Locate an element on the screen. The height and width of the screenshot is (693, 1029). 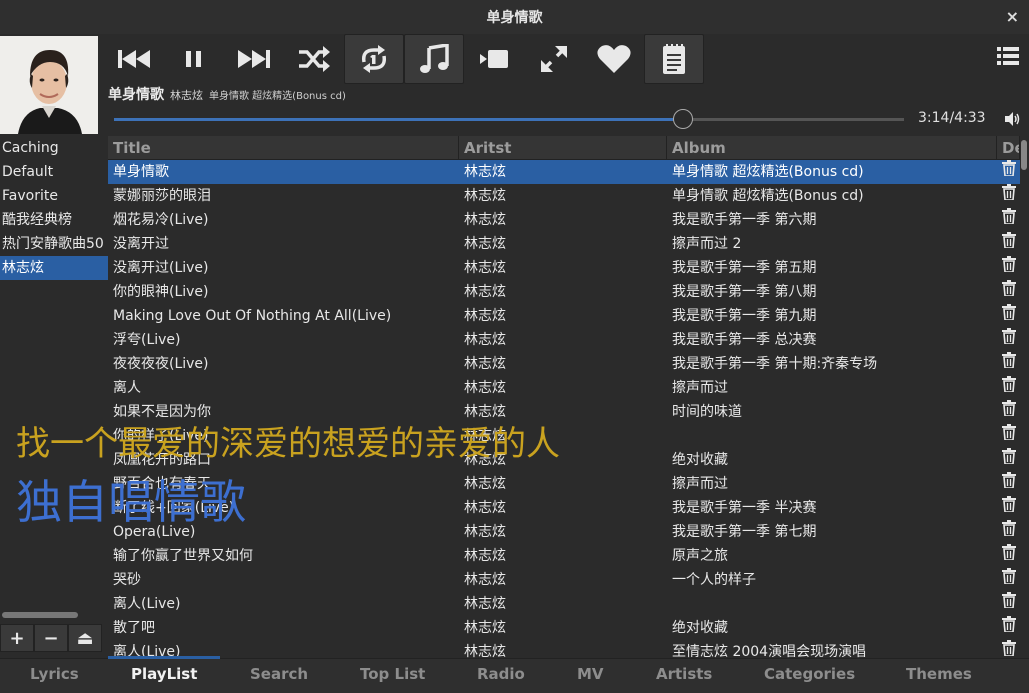
table-row: 凤凰花开的路口 林志炫 绝对收藏 is located at coordinates (564, 460).